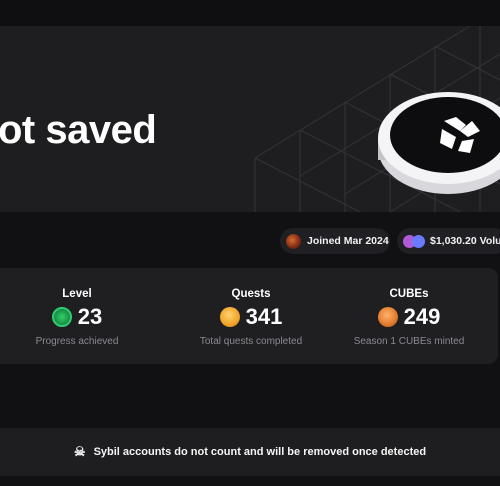 Image resolution: width=500 pixels, height=486 pixels. Describe the element at coordinates (61, 317) in the screenshot. I see `level-badge-icon` at that location.